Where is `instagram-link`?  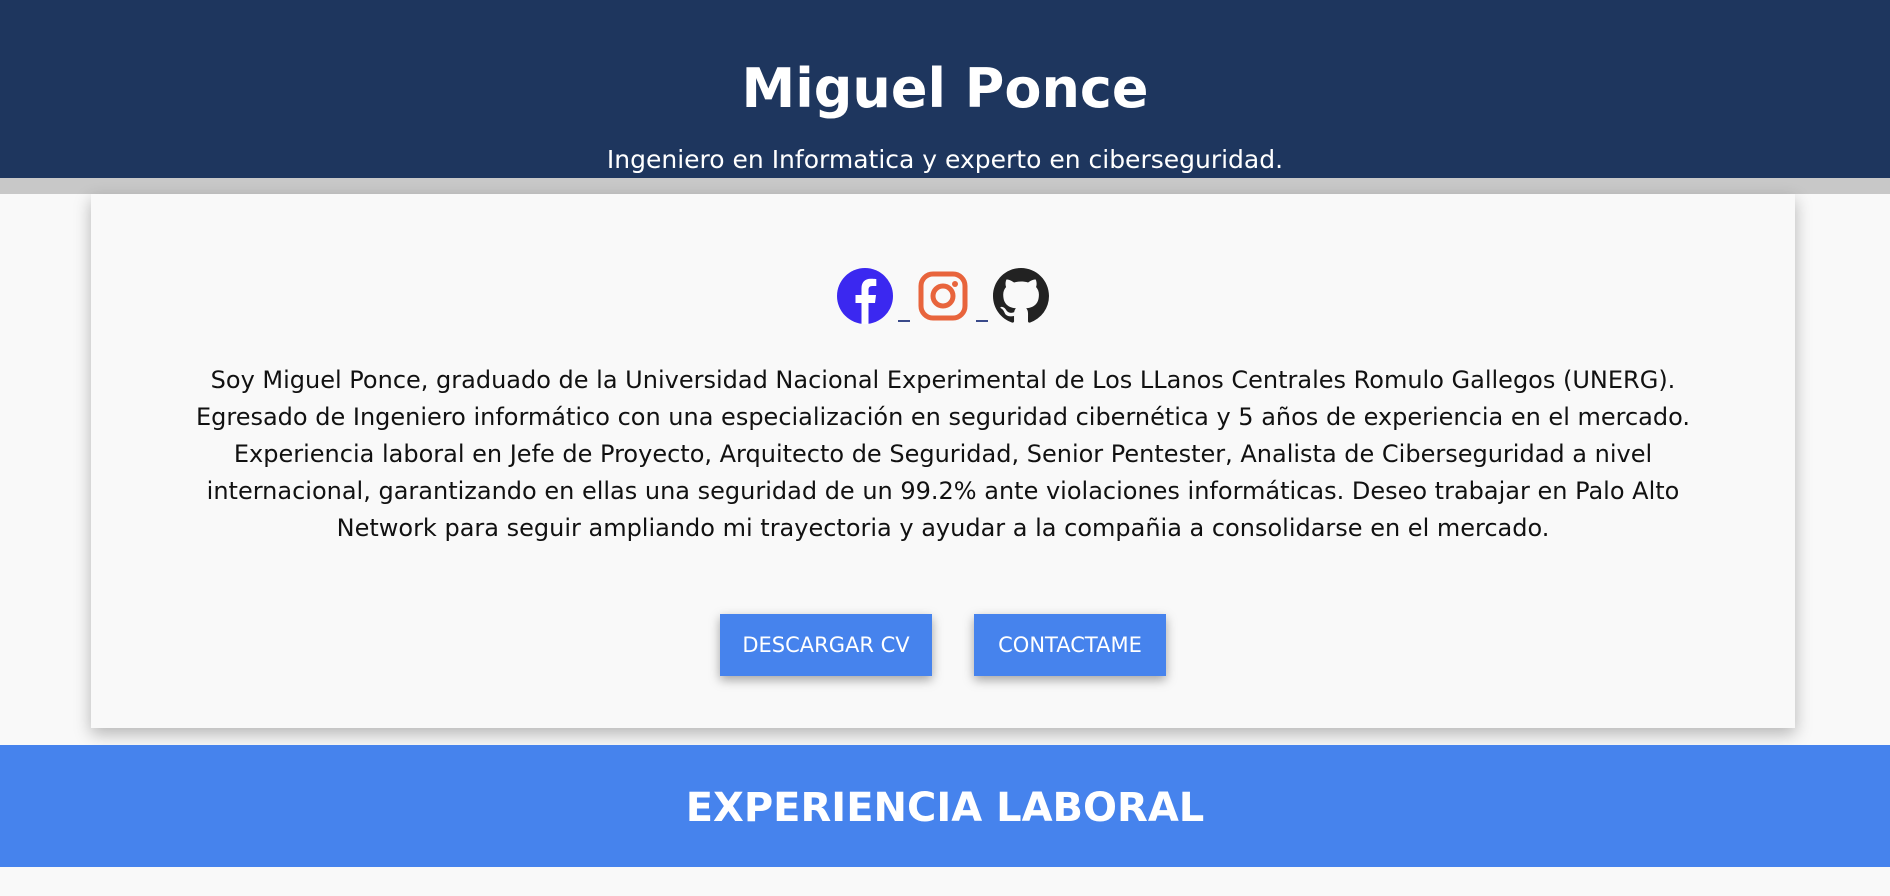
instagram-link is located at coordinates (943, 296).